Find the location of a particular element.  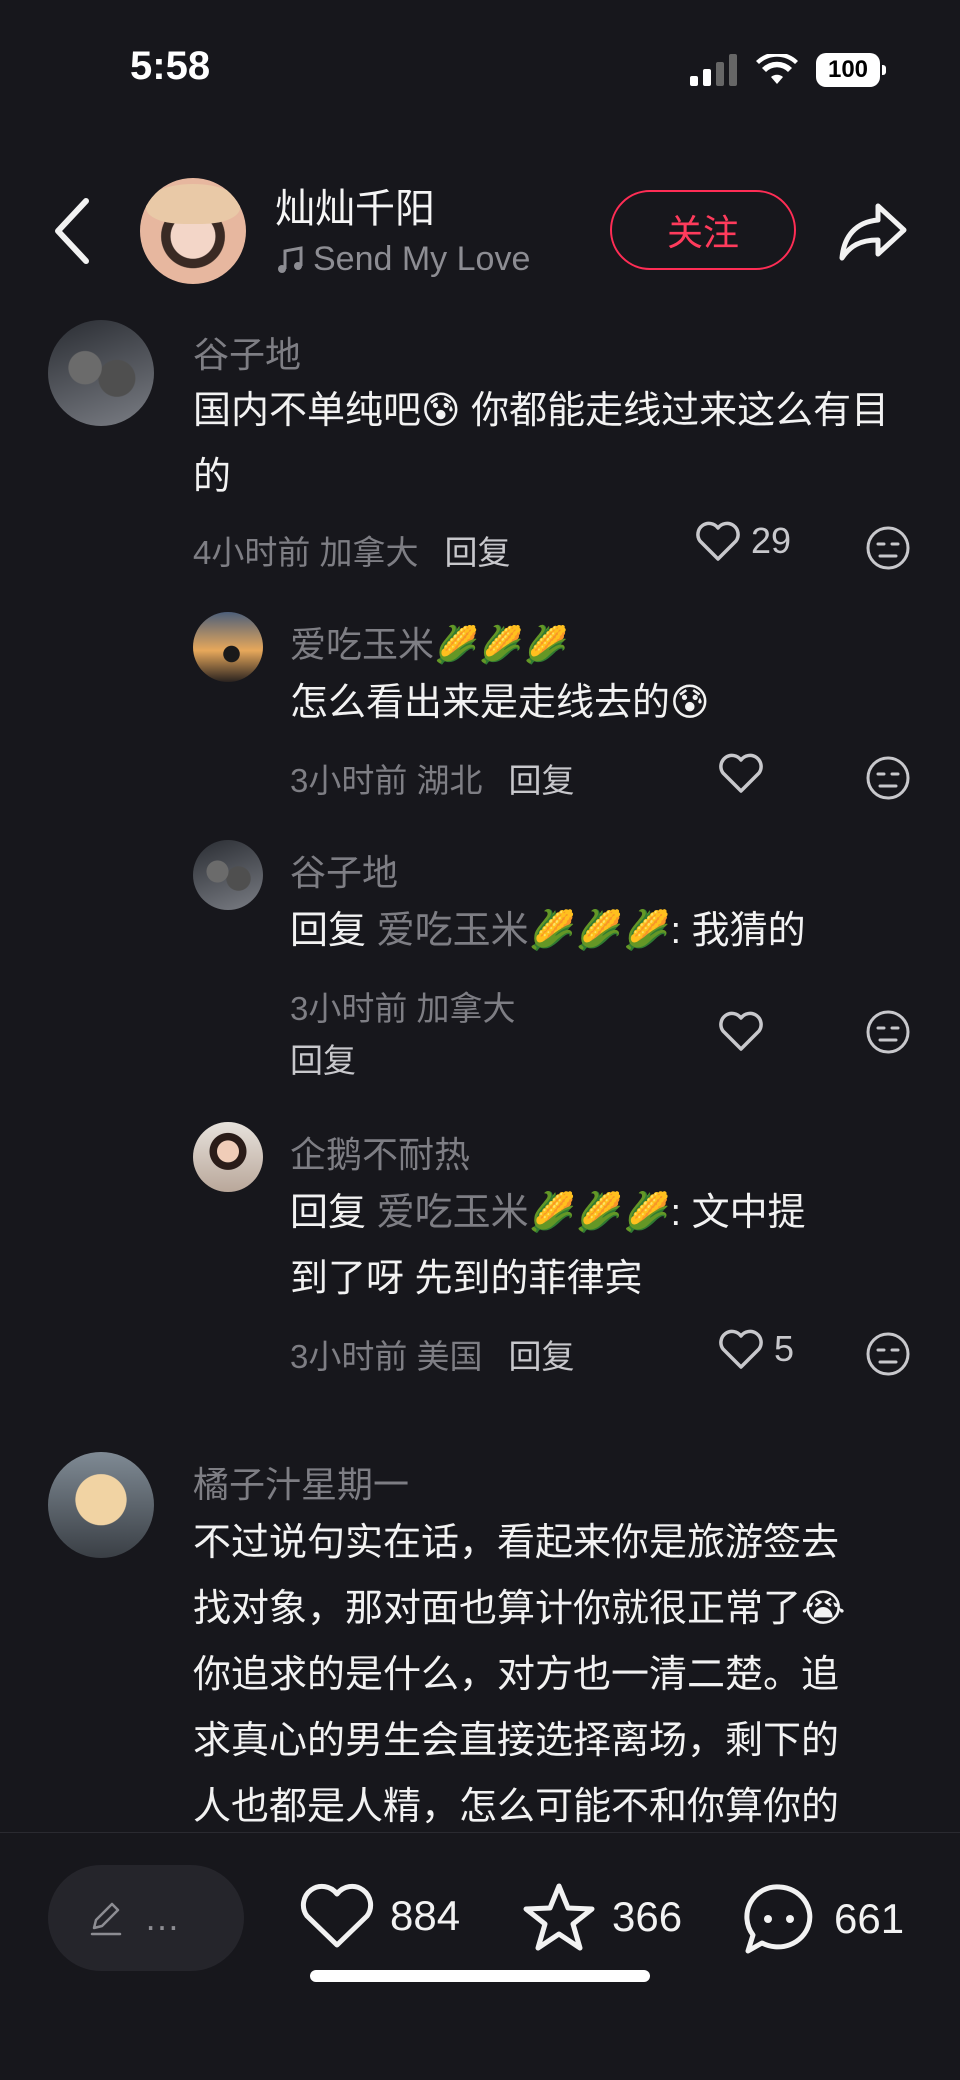

comment-action: 661 is located at coordinates (822, 1919).